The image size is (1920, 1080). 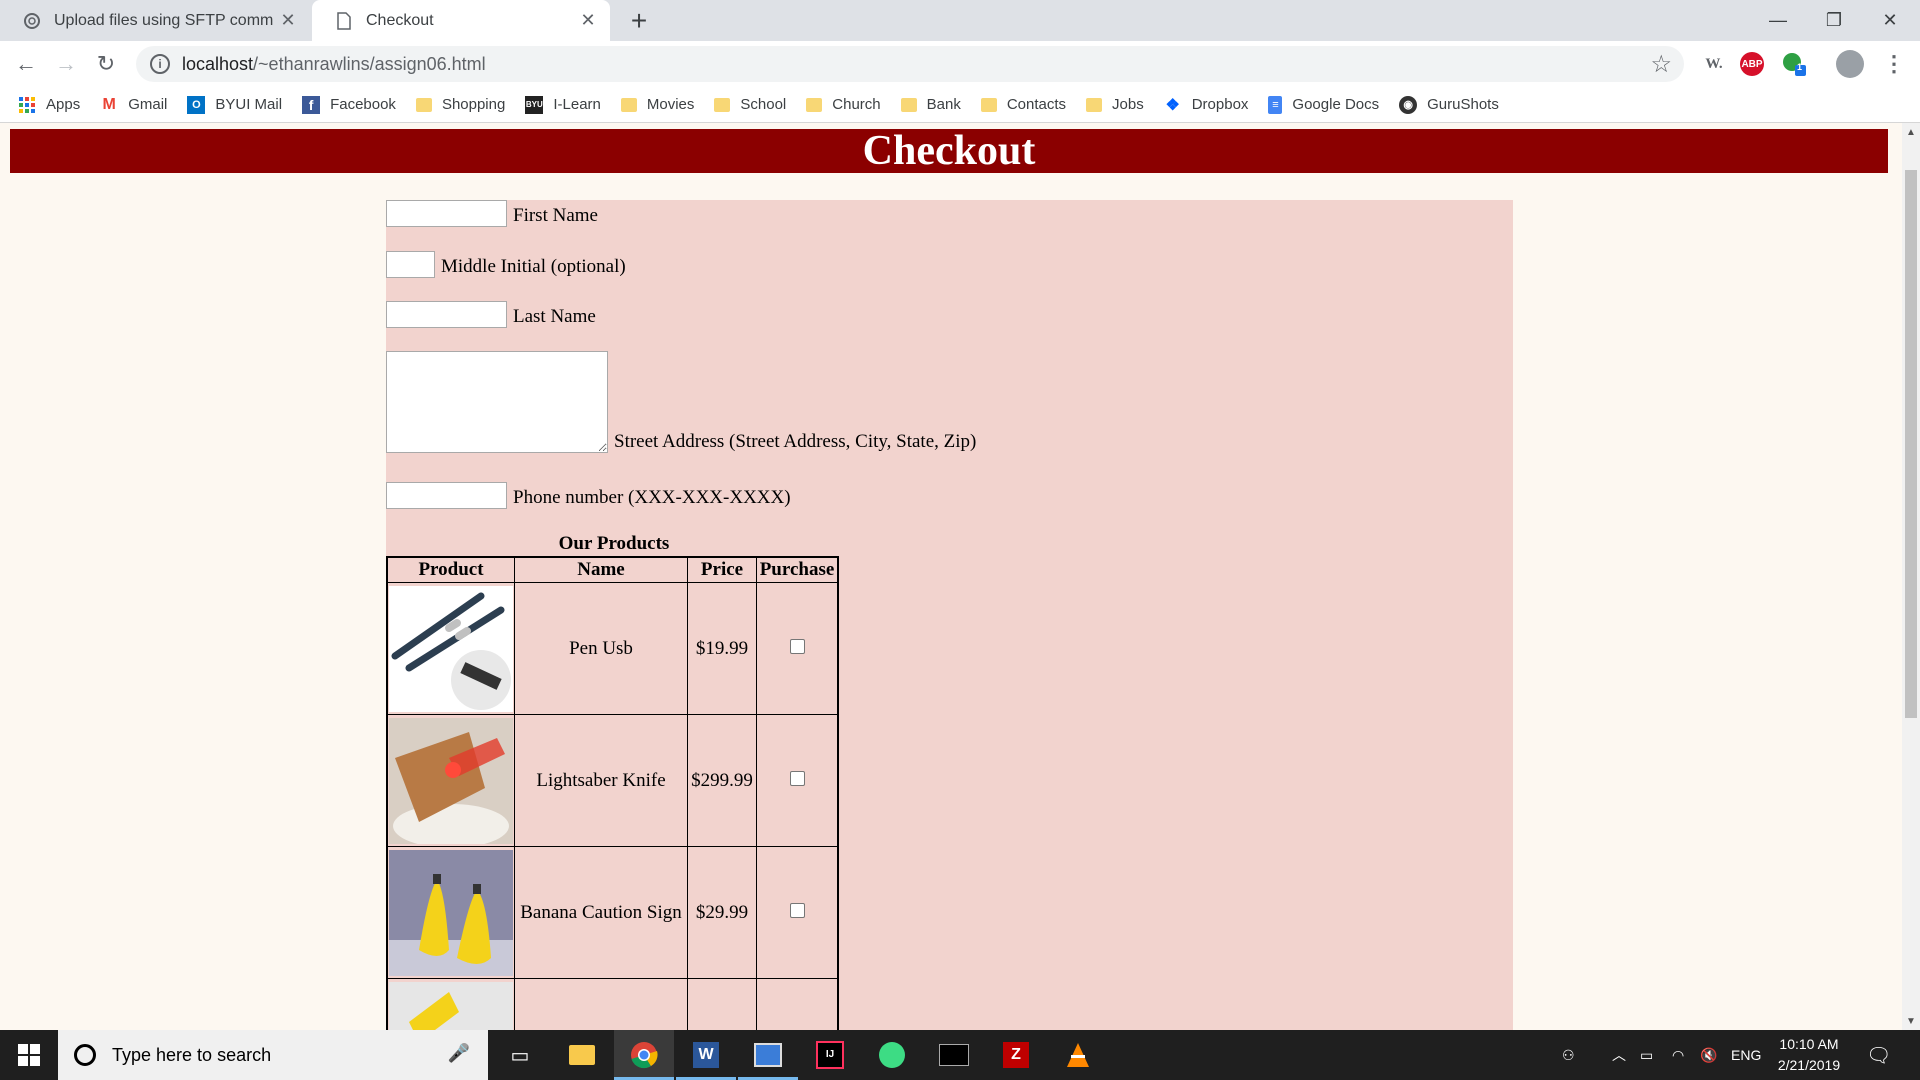 I want to click on system-clock: 10:10 AM 2/21/2019, so click(x=1809, y=1055).